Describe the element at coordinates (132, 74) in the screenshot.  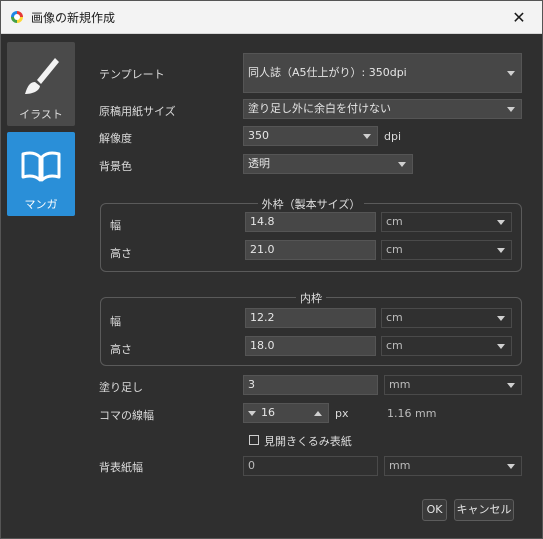
I see `template-label: テンプレート` at that location.